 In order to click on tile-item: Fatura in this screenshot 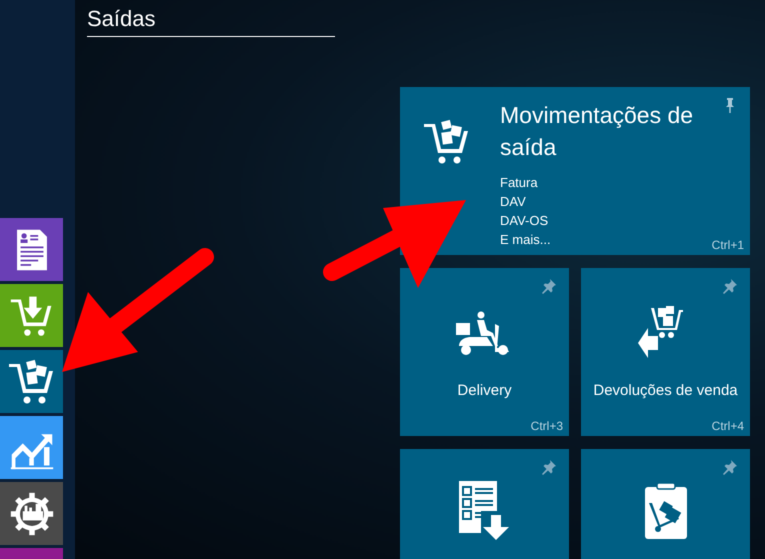, I will do `click(519, 183)`.